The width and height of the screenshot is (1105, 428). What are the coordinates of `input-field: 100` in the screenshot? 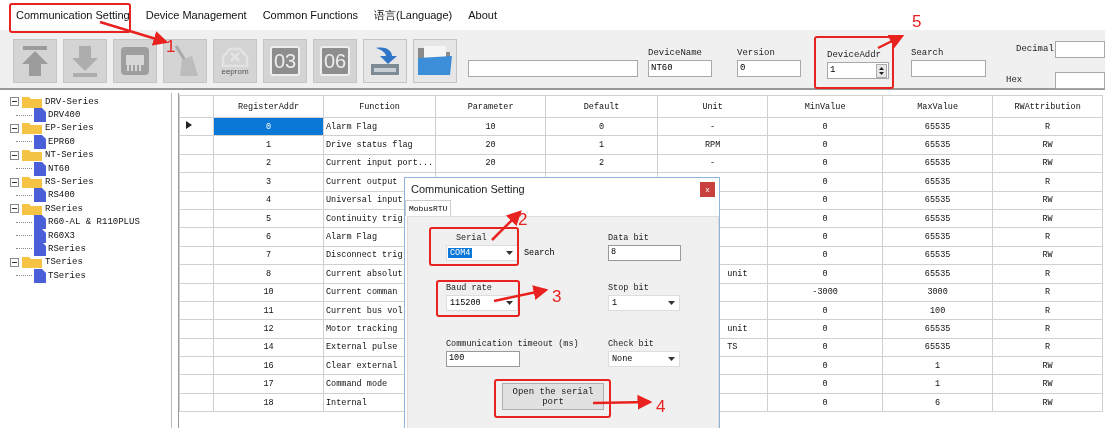 It's located at (483, 359).